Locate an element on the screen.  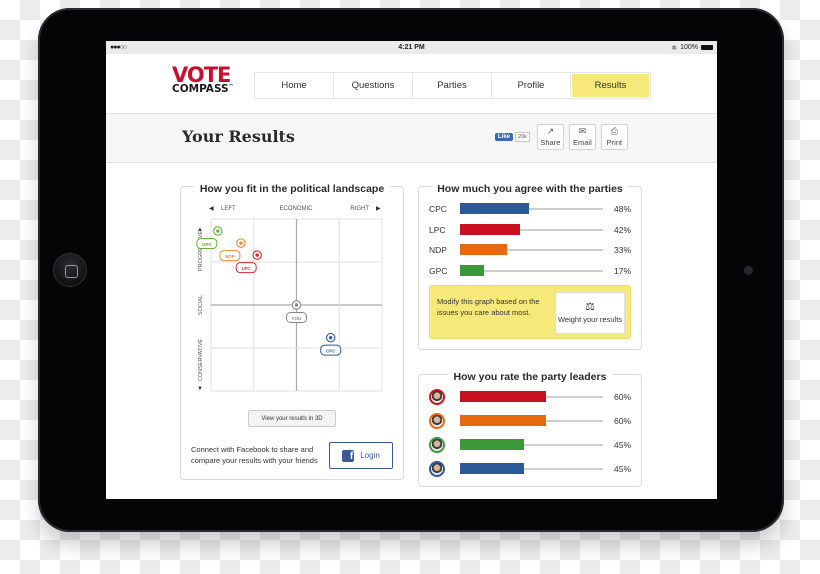
axis-social-label: SOCIAL is located at coordinates (201, 305).